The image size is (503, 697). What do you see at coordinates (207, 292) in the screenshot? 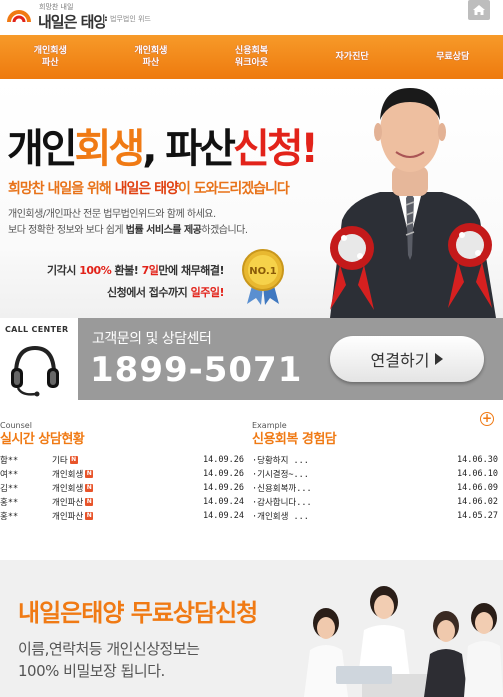
I see `promo-highlight: 일주일!` at bounding box center [207, 292].